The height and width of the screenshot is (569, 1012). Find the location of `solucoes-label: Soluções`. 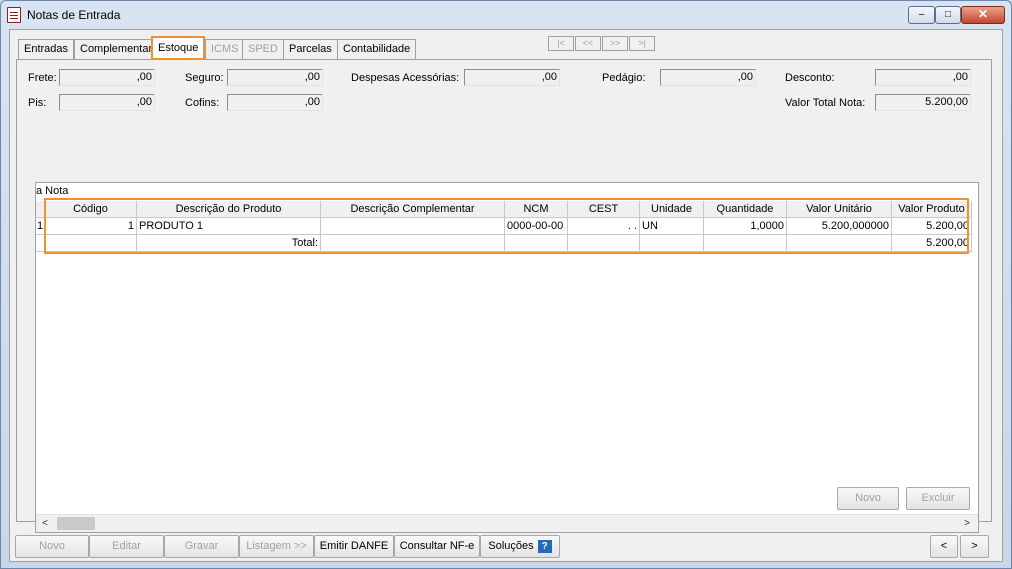

solucoes-label: Soluções is located at coordinates (511, 546).